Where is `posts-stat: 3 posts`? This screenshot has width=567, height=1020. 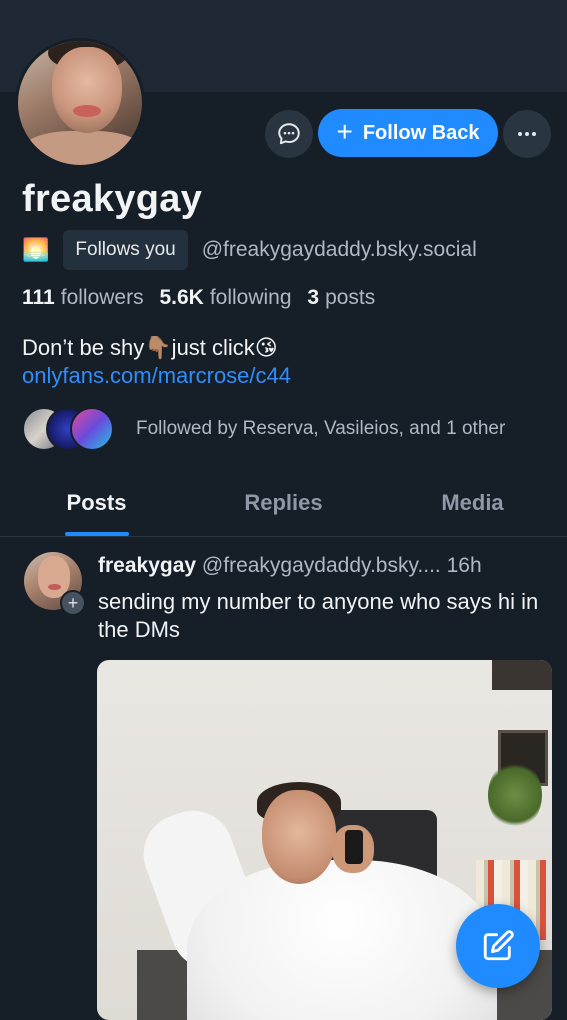 posts-stat: 3 posts is located at coordinates (341, 297).